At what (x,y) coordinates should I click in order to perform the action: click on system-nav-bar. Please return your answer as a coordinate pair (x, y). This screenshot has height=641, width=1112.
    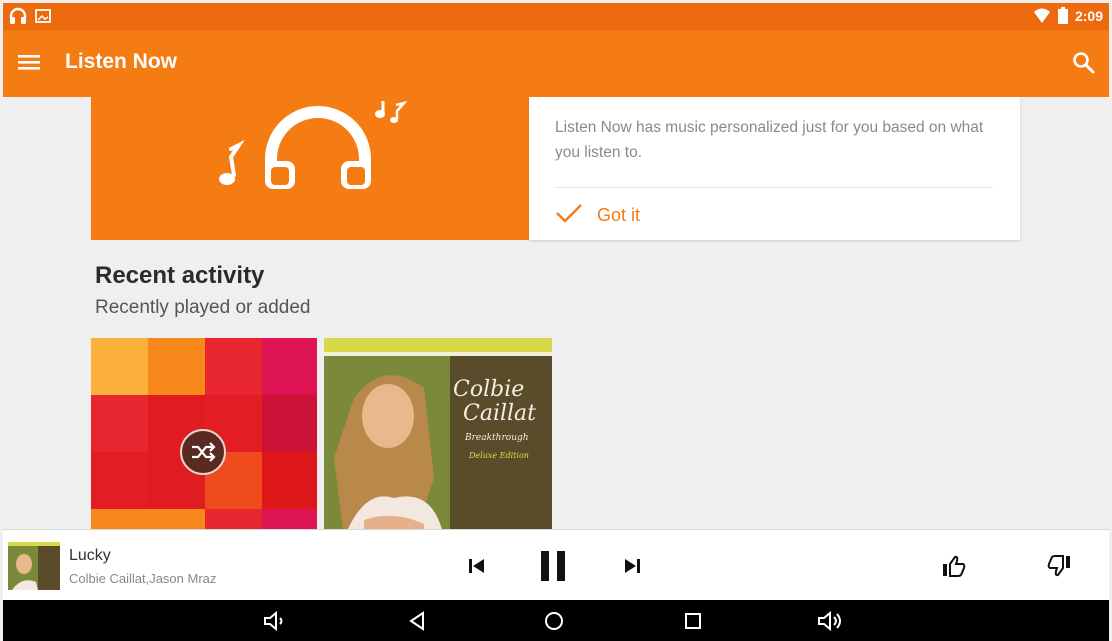
    Looking at the image, I should click on (556, 620).